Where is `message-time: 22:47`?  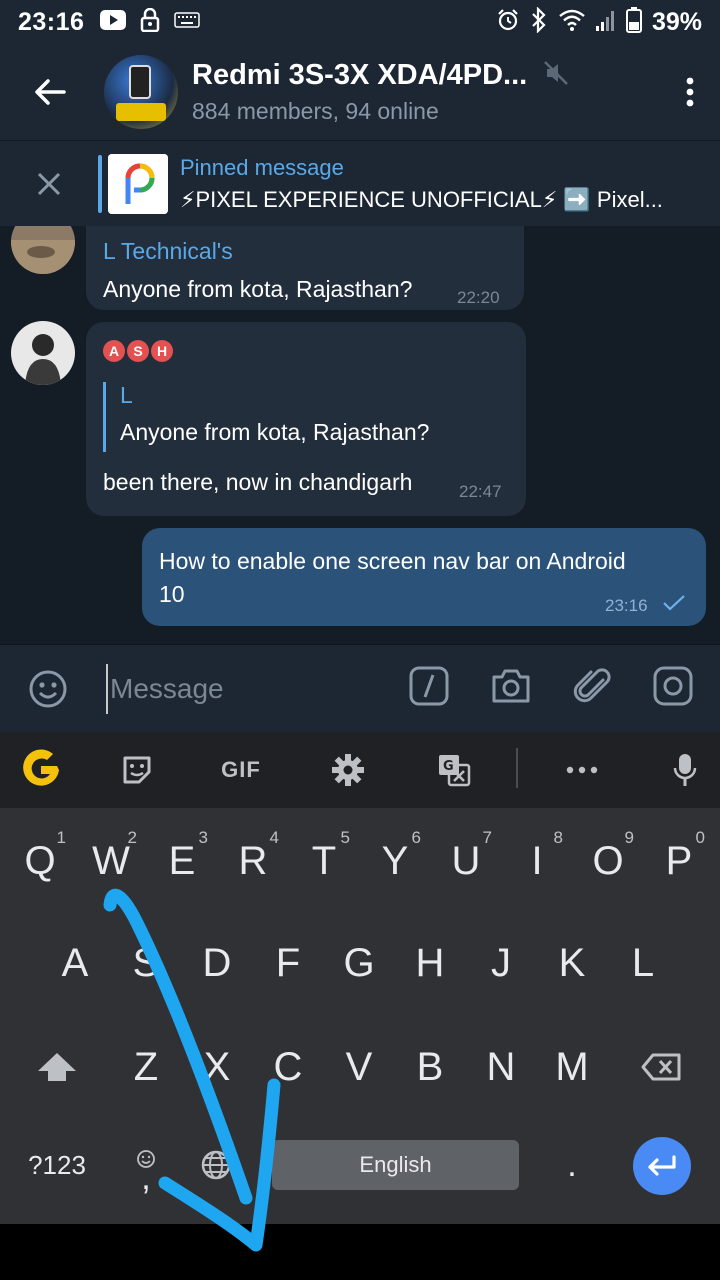 message-time: 22:47 is located at coordinates (480, 491).